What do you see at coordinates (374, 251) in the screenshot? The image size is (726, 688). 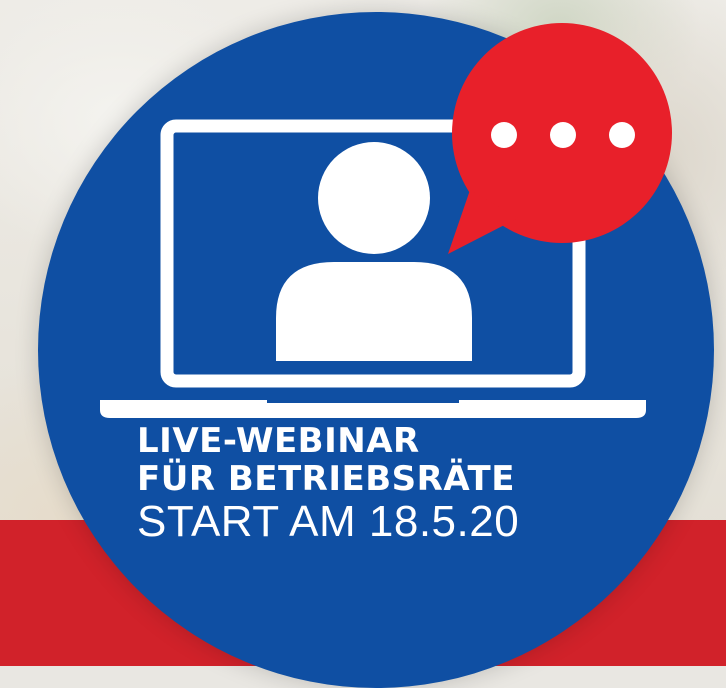 I see `person-icon` at bounding box center [374, 251].